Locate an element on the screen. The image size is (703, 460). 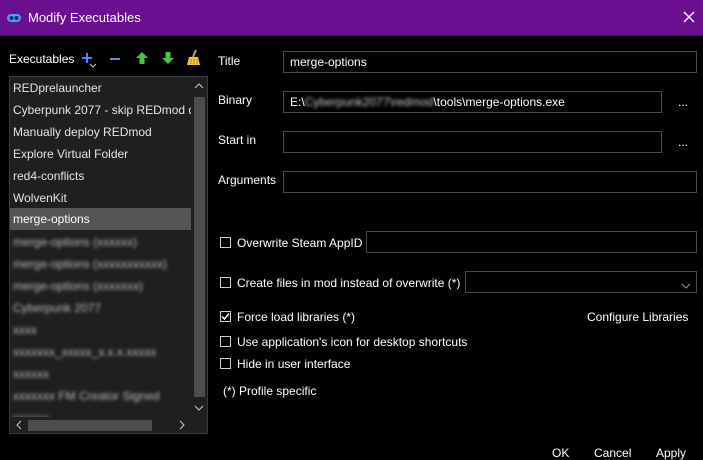
arguments-input is located at coordinates (490, 182).